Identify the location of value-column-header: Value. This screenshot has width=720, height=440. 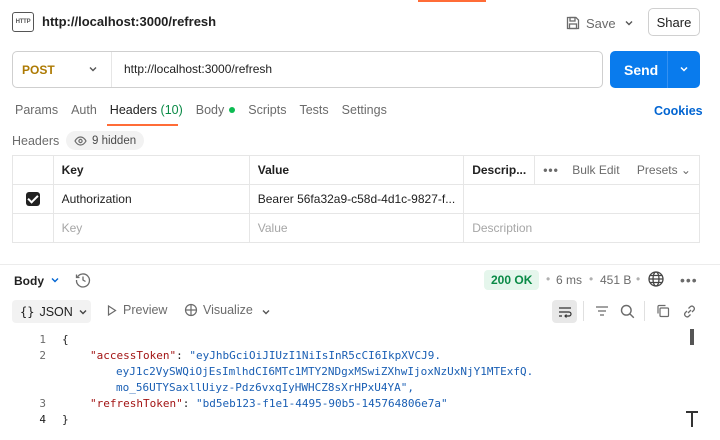
(356, 170).